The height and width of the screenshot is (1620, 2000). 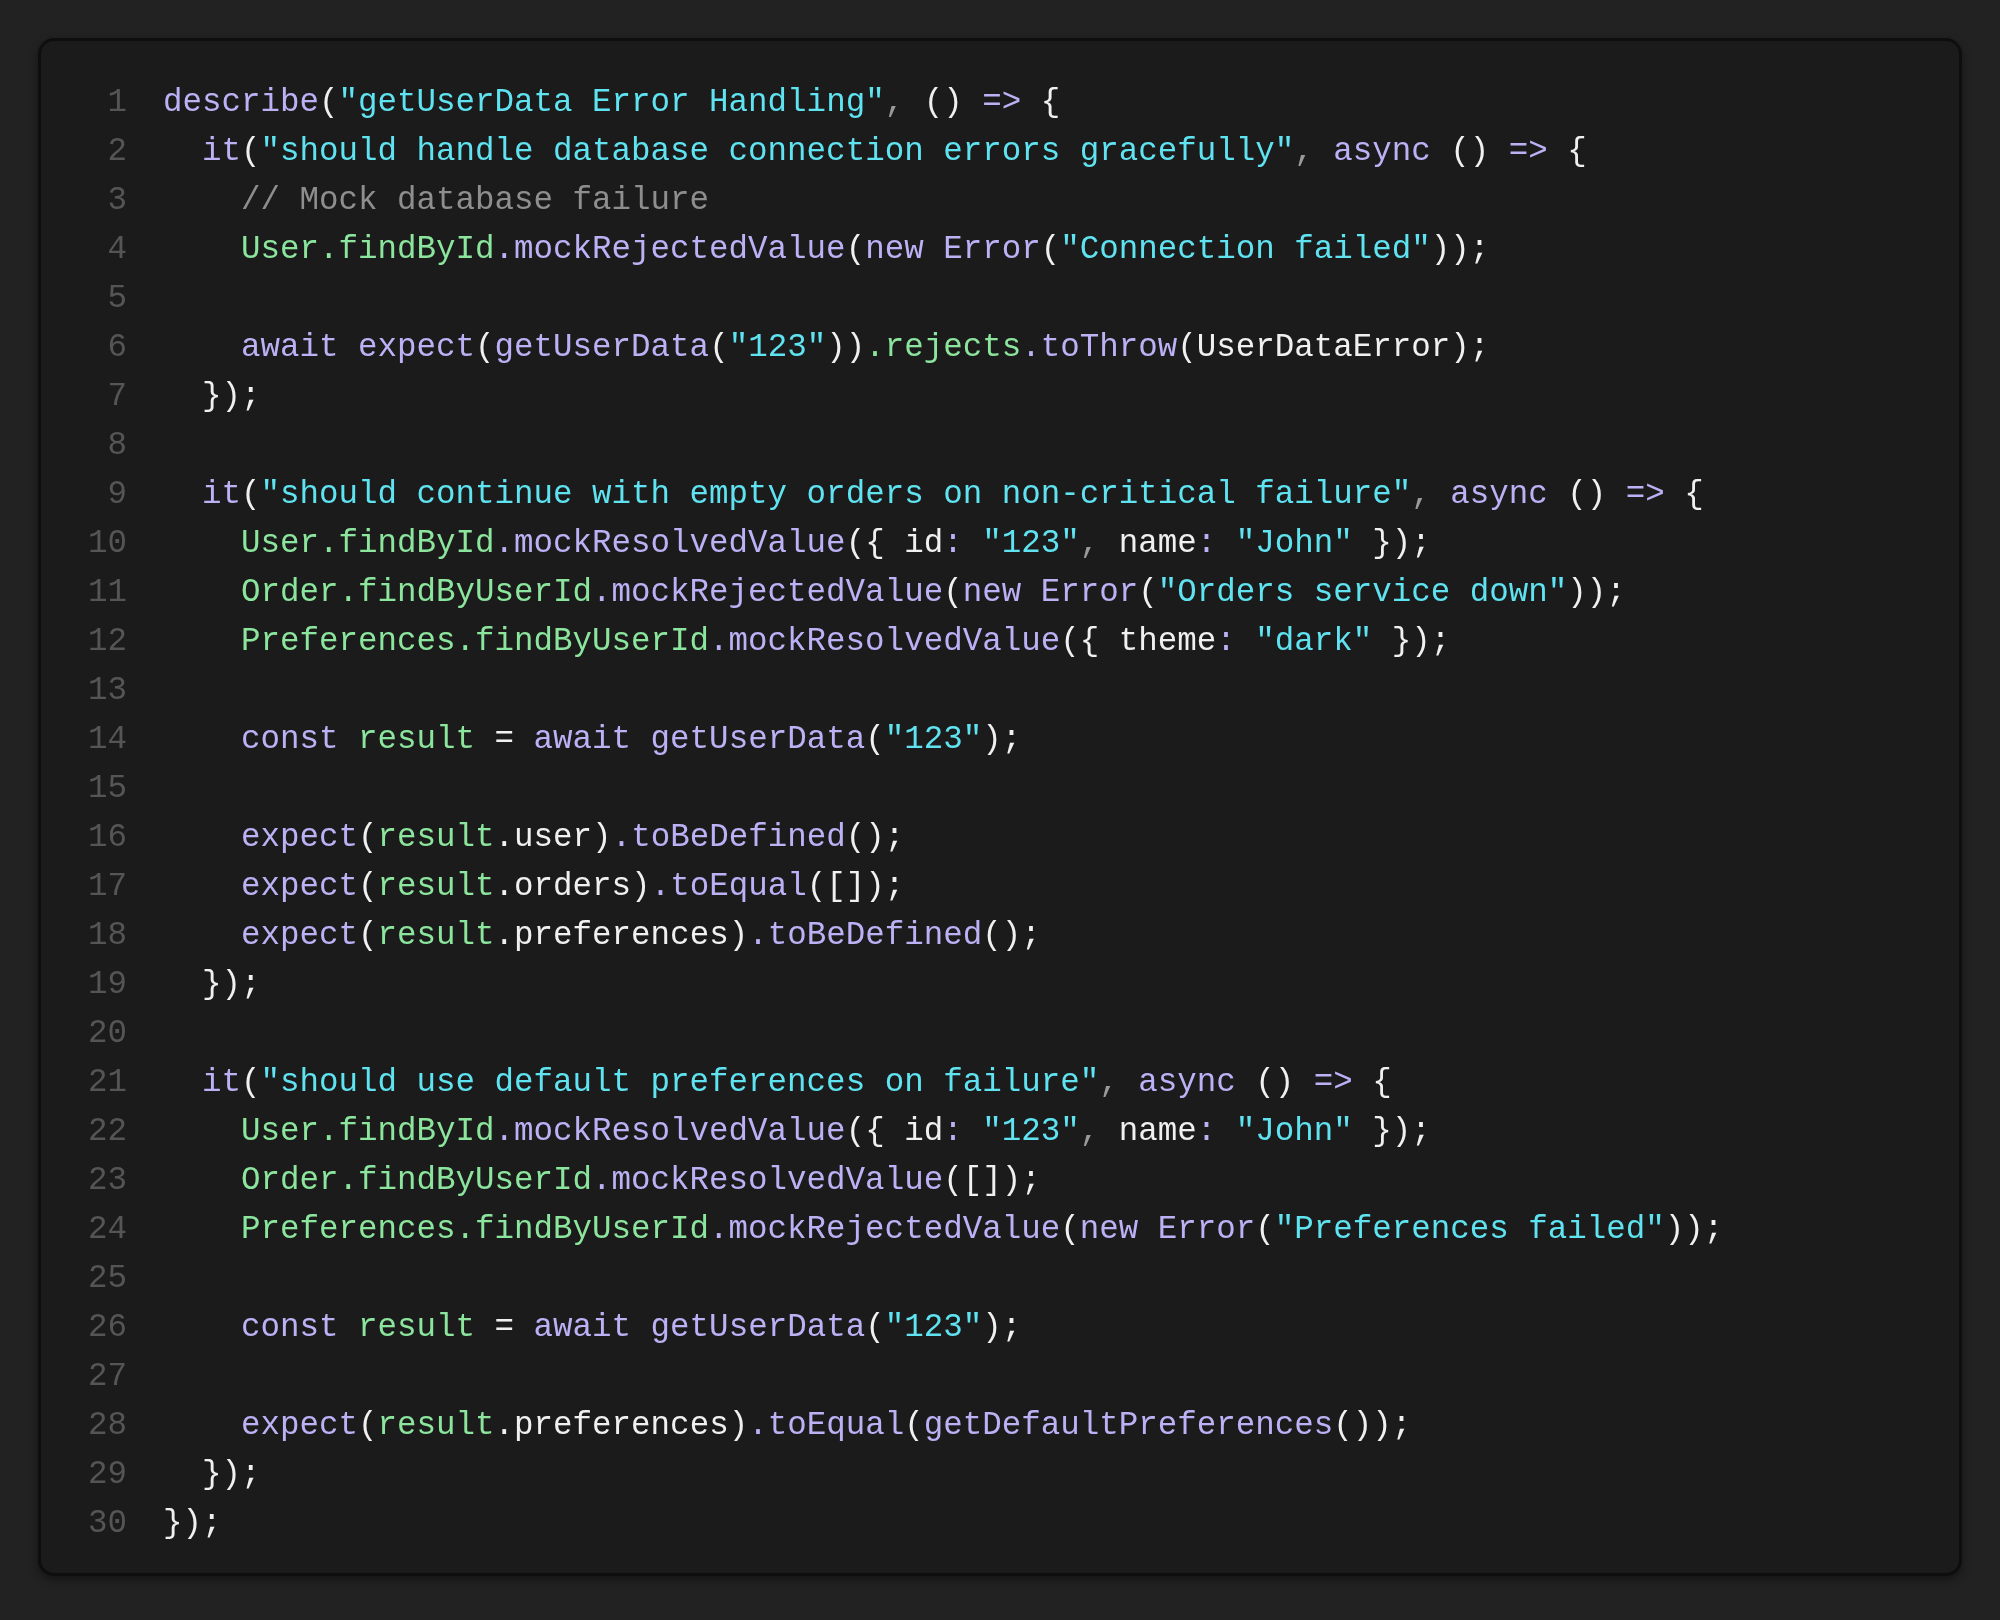 I want to click on code-line: it("should handle database connection errors gracefully", async () => {, so click(x=894, y=151).